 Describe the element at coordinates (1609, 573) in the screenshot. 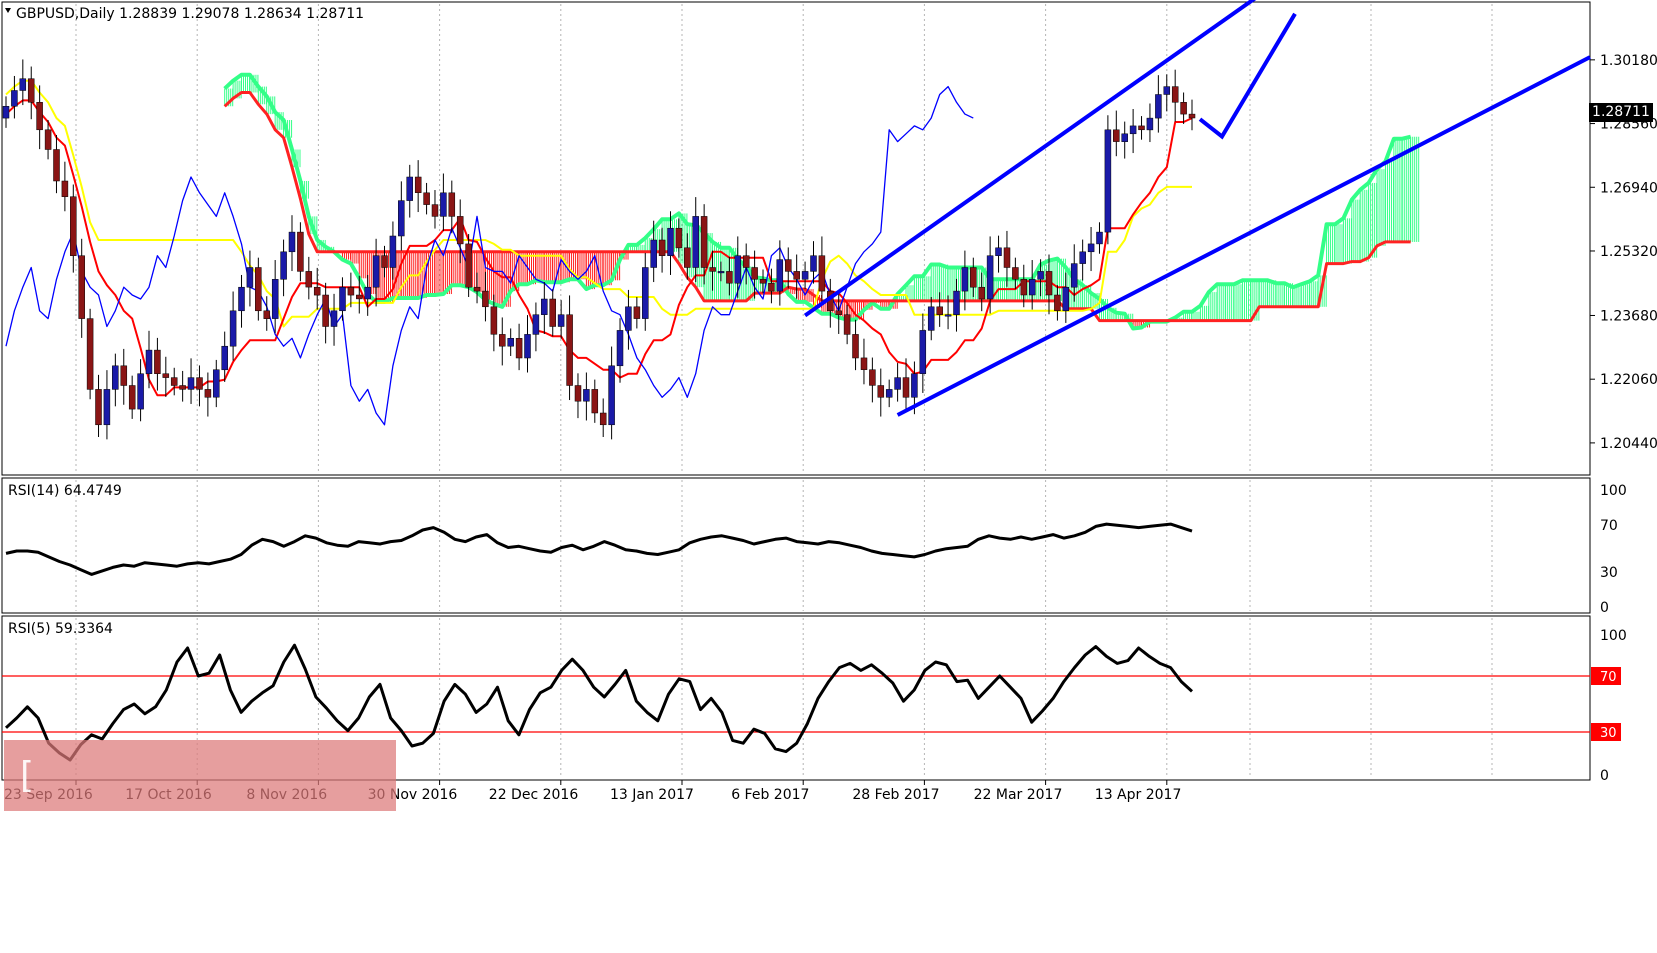

I see `rsi14-tick-label: 30` at that location.